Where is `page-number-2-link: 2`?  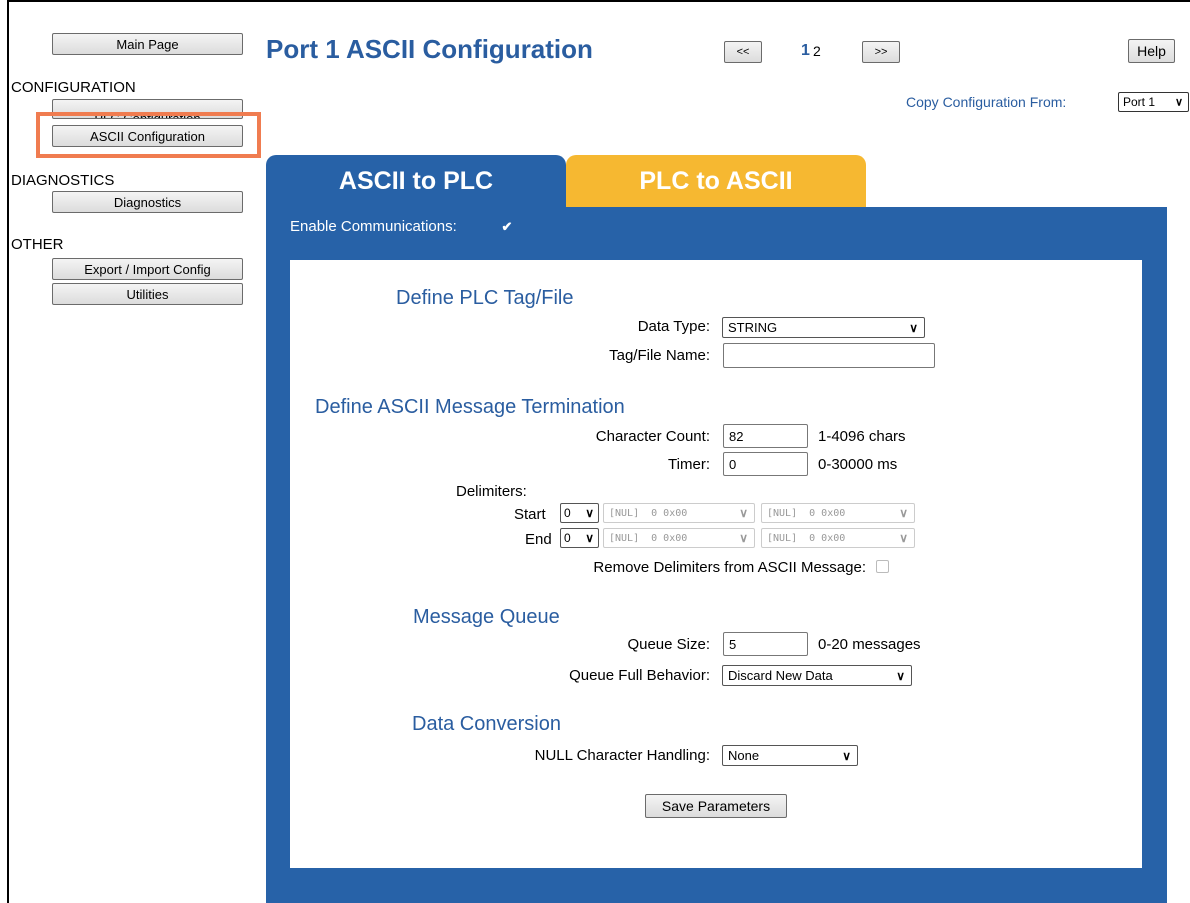 page-number-2-link: 2 is located at coordinates (817, 51).